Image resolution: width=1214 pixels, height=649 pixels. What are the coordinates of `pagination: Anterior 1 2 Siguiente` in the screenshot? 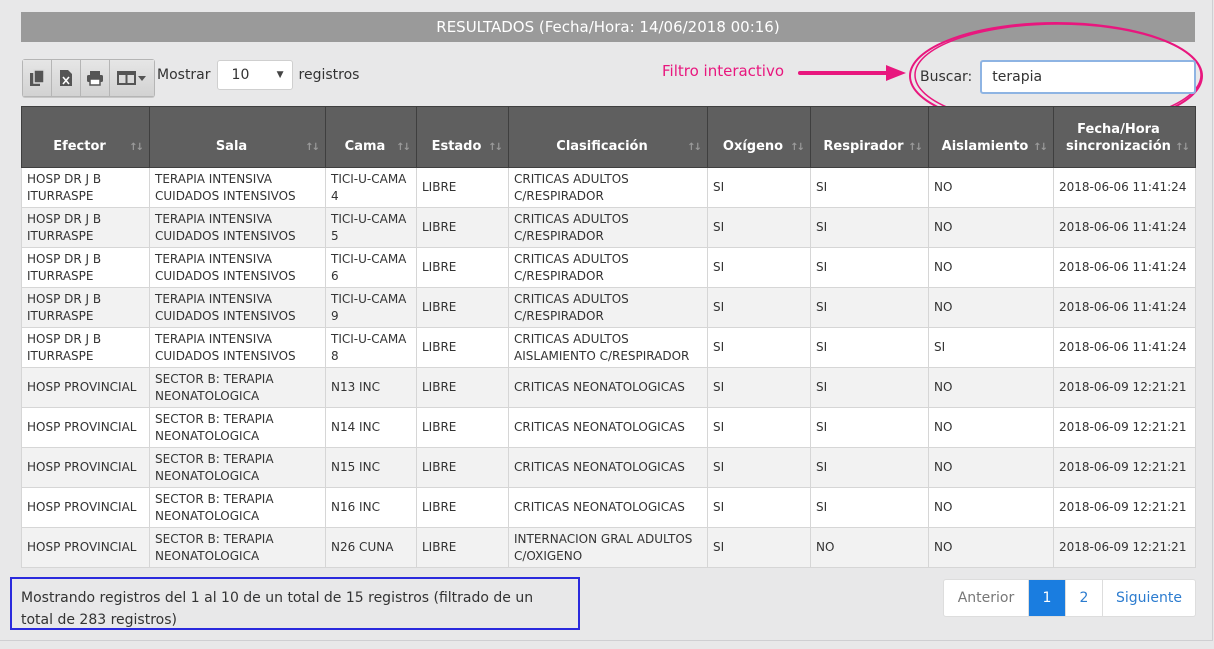 It's located at (1069, 598).